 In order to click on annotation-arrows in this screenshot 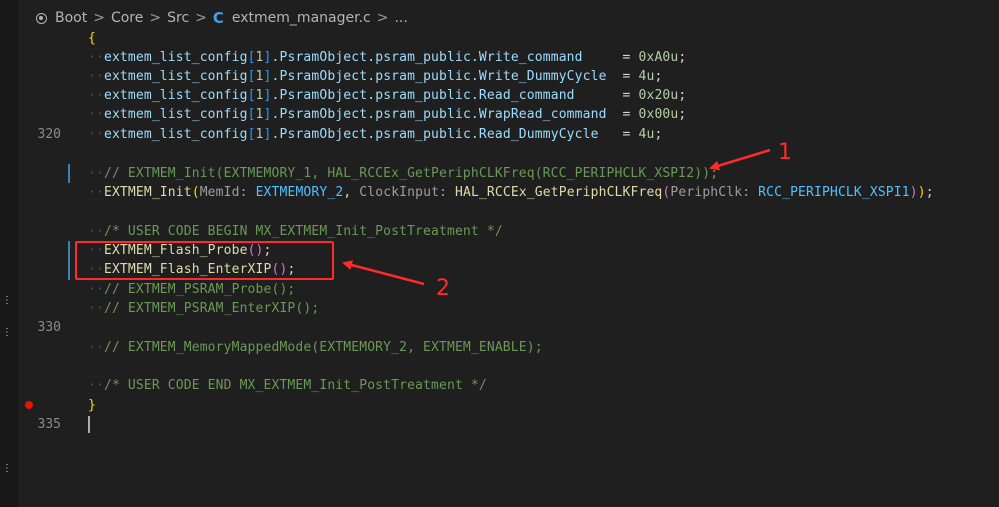, I will do `click(556, 217)`.